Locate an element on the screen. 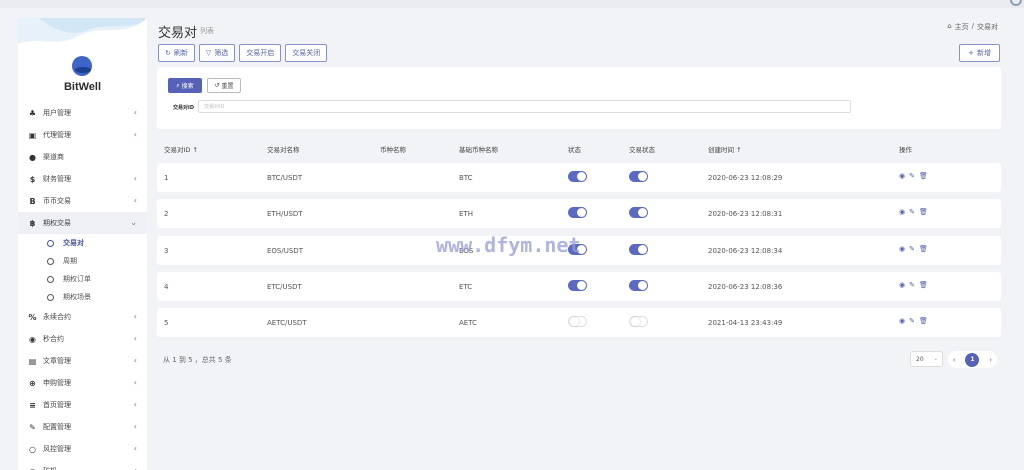 Image resolution: width=1024 pixels, height=470 pixels. cell-created: 2020-06-23 12:08:34 is located at coordinates (745, 251).